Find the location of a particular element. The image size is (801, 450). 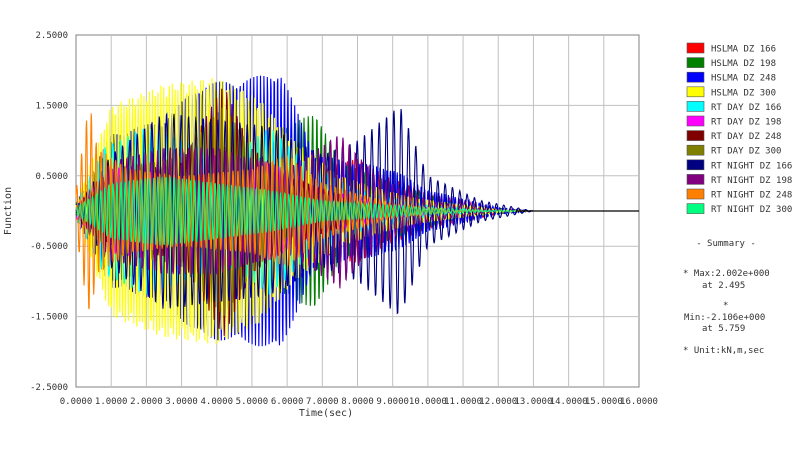

legend-label: HSLMA DZ 166 is located at coordinates (743, 50).